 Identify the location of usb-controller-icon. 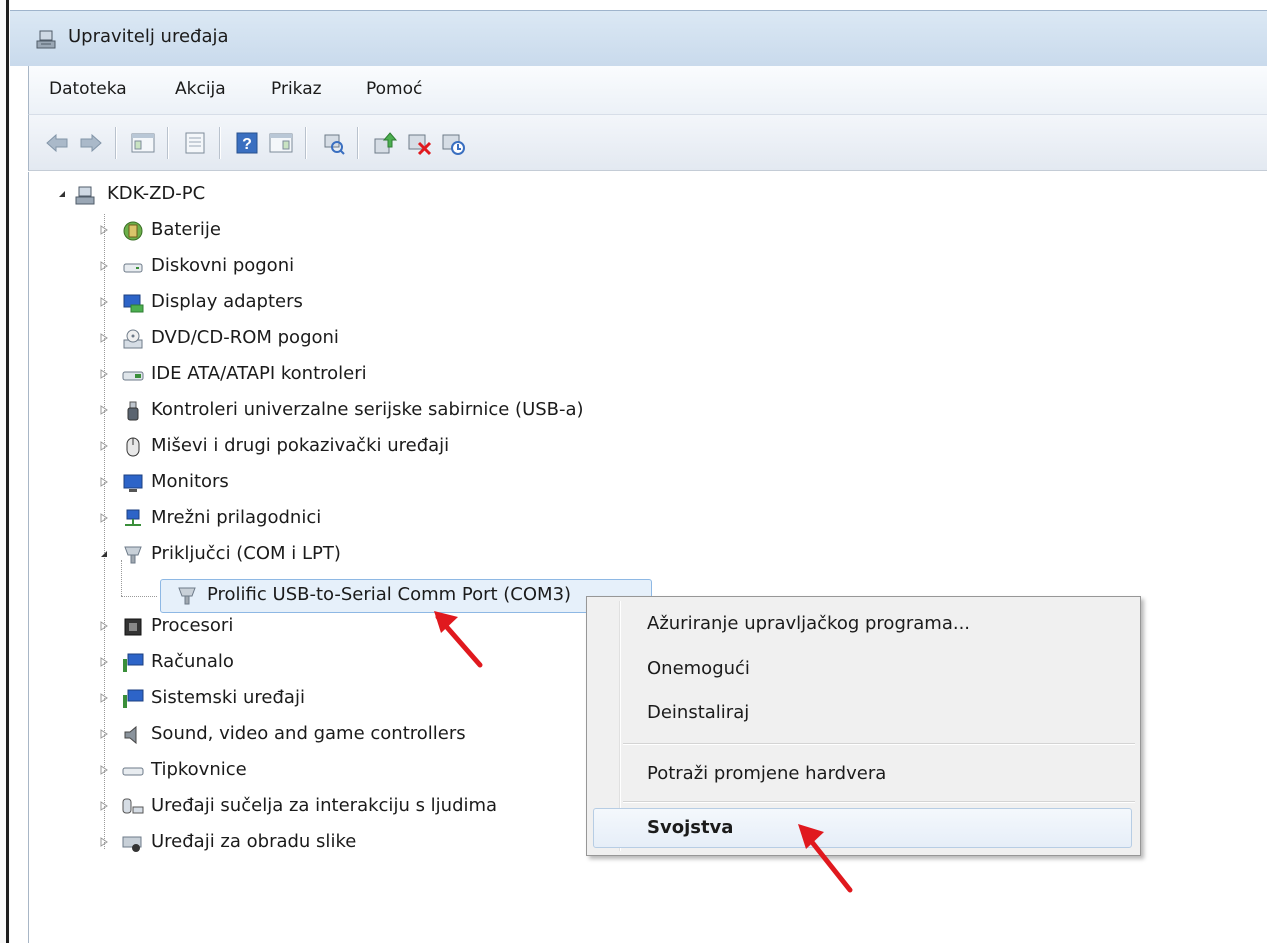
(133, 411).